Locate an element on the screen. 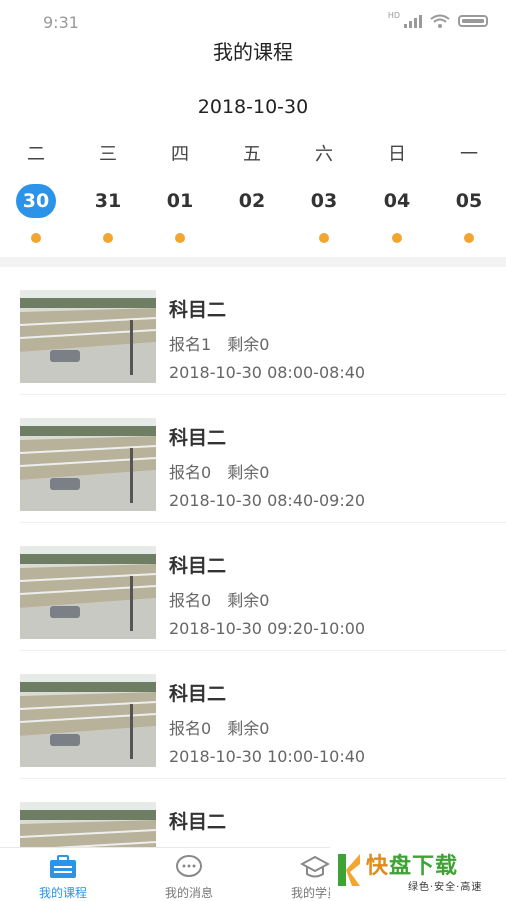  date-number: 03 is located at coordinates (324, 201).